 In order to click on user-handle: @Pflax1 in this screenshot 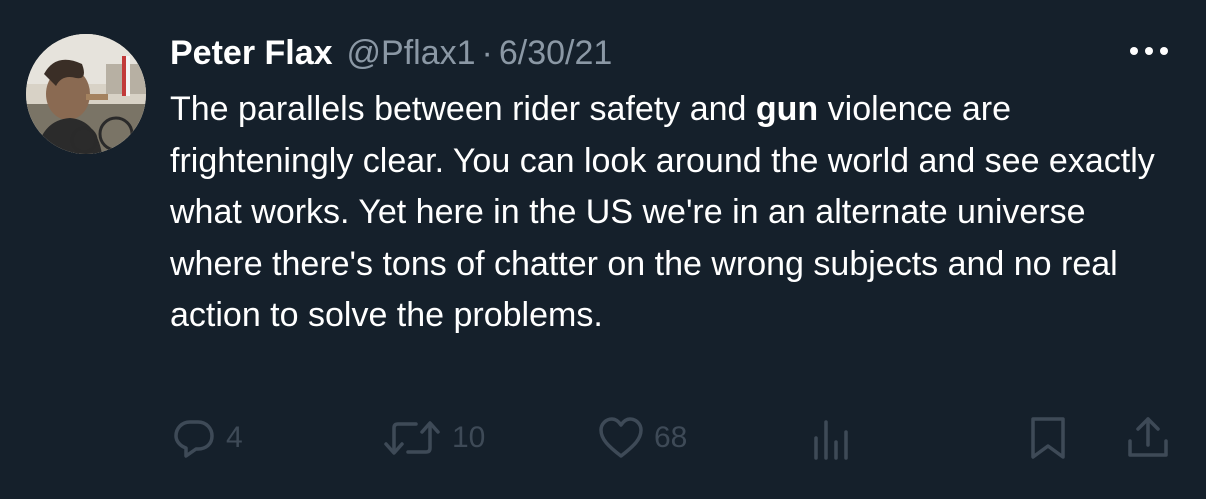, I will do `click(411, 53)`.